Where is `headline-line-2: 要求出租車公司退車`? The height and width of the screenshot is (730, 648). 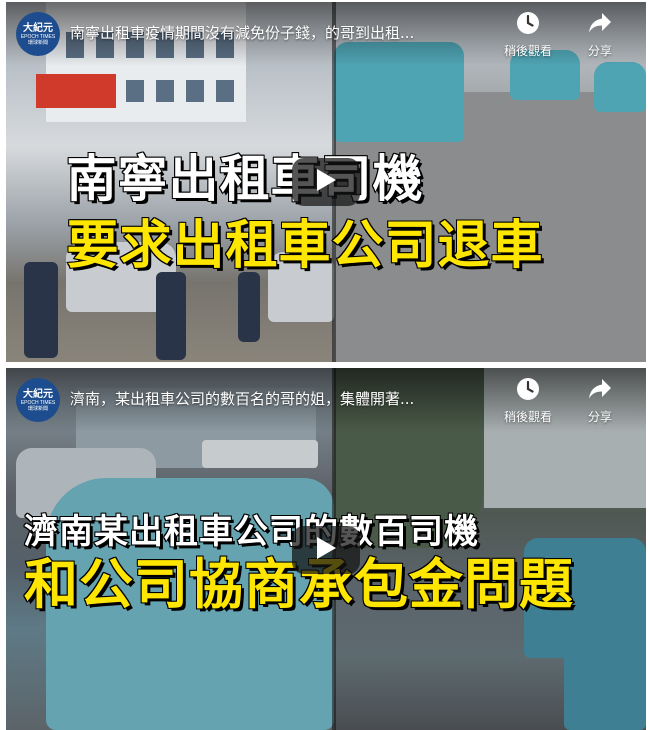
headline-line-2: 要求出租車公司退車 is located at coordinates (304, 246).